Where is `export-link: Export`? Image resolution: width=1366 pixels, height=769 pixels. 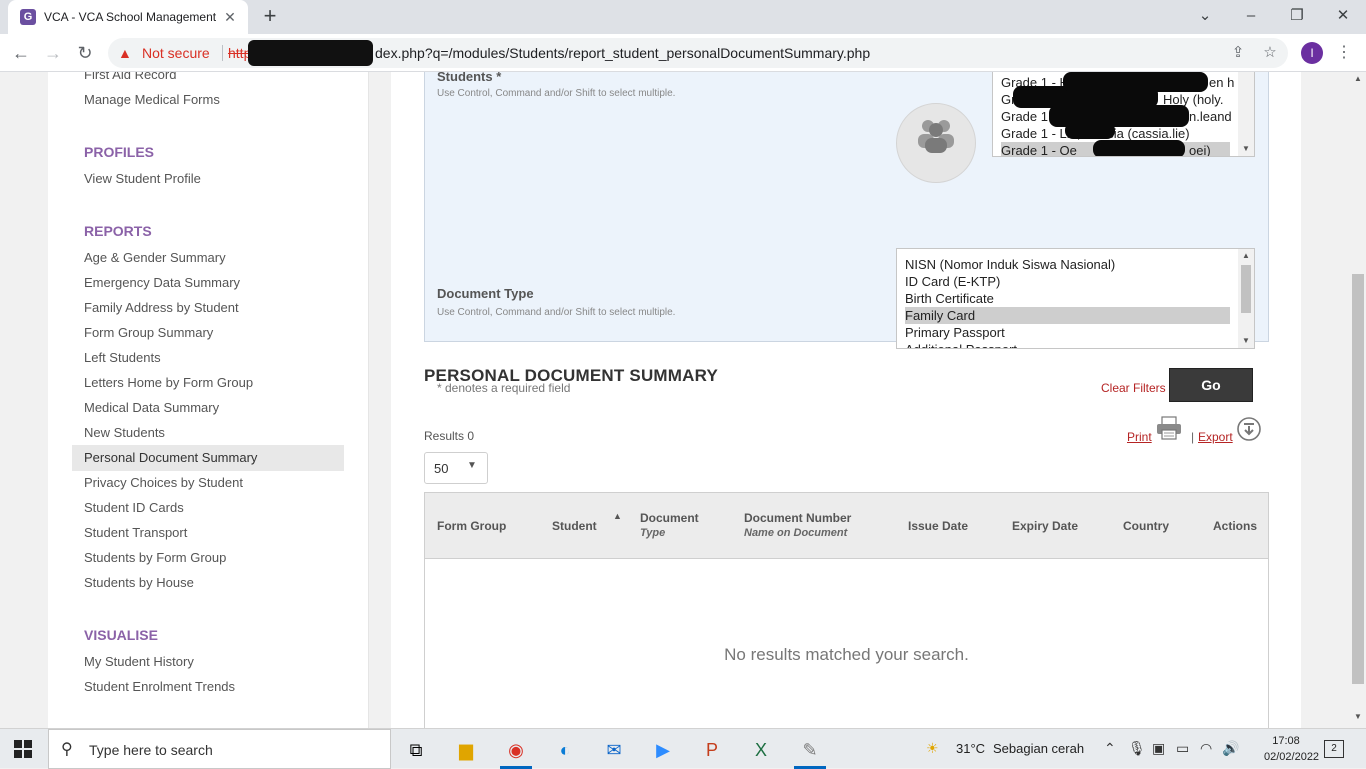 export-link: Export is located at coordinates (1215, 437).